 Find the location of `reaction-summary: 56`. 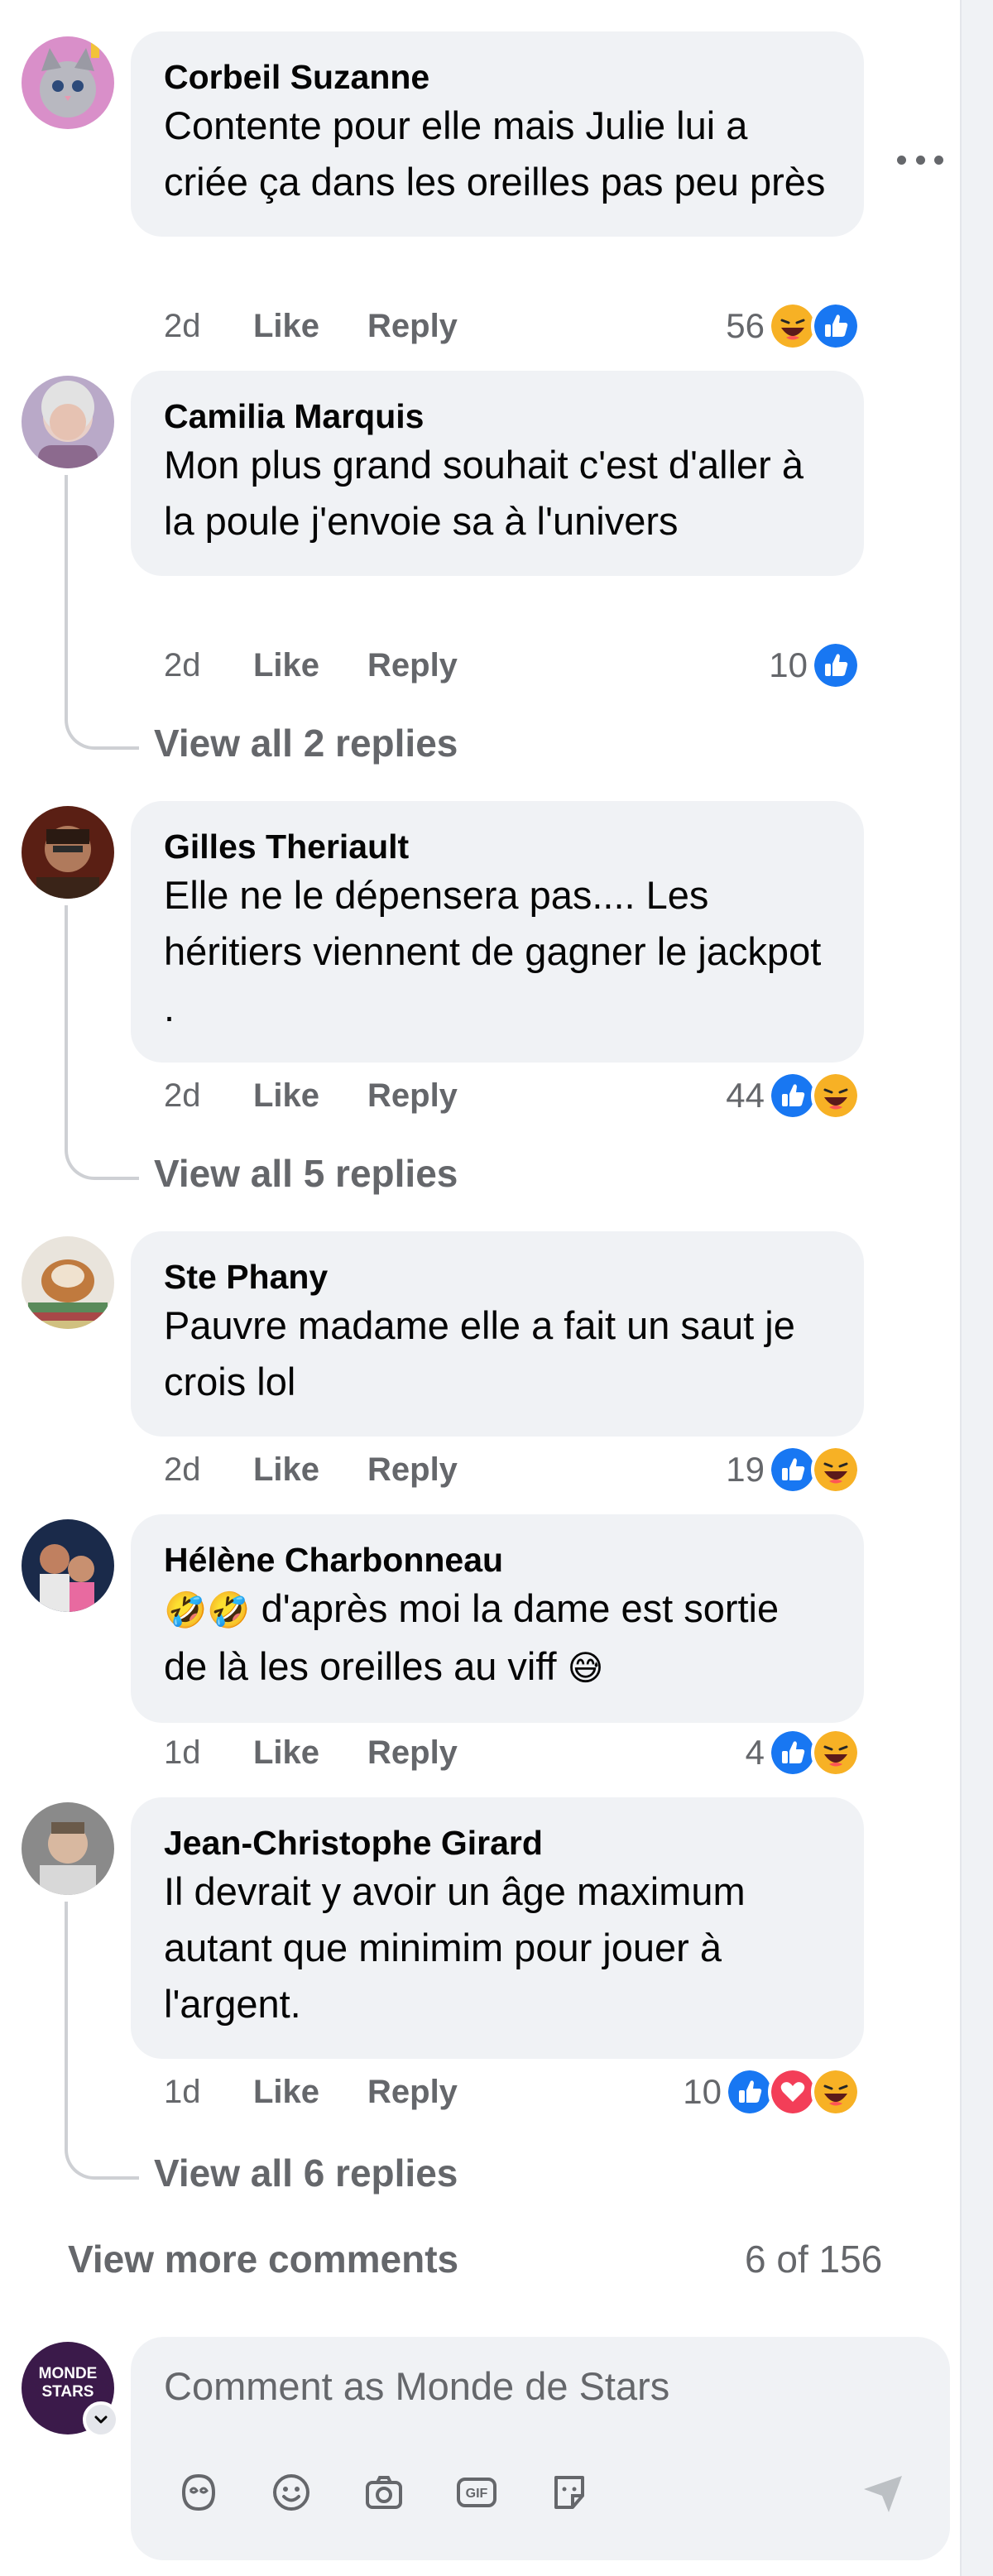

reaction-summary: 56 is located at coordinates (774, 327).